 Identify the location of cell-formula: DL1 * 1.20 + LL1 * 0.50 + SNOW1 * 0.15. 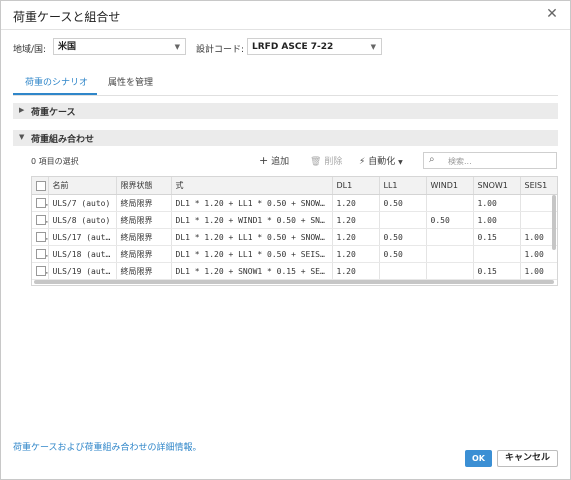
(252, 237).